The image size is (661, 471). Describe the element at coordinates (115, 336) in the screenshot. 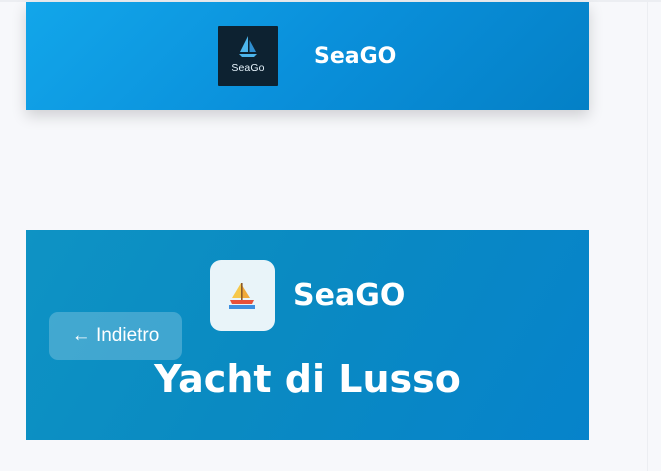

I see `back-button: ← Indietro` at that location.